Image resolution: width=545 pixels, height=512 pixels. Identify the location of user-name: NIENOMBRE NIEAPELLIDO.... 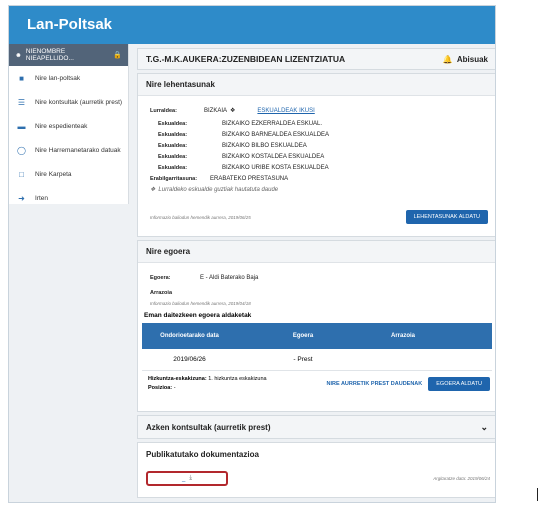
(49, 55).